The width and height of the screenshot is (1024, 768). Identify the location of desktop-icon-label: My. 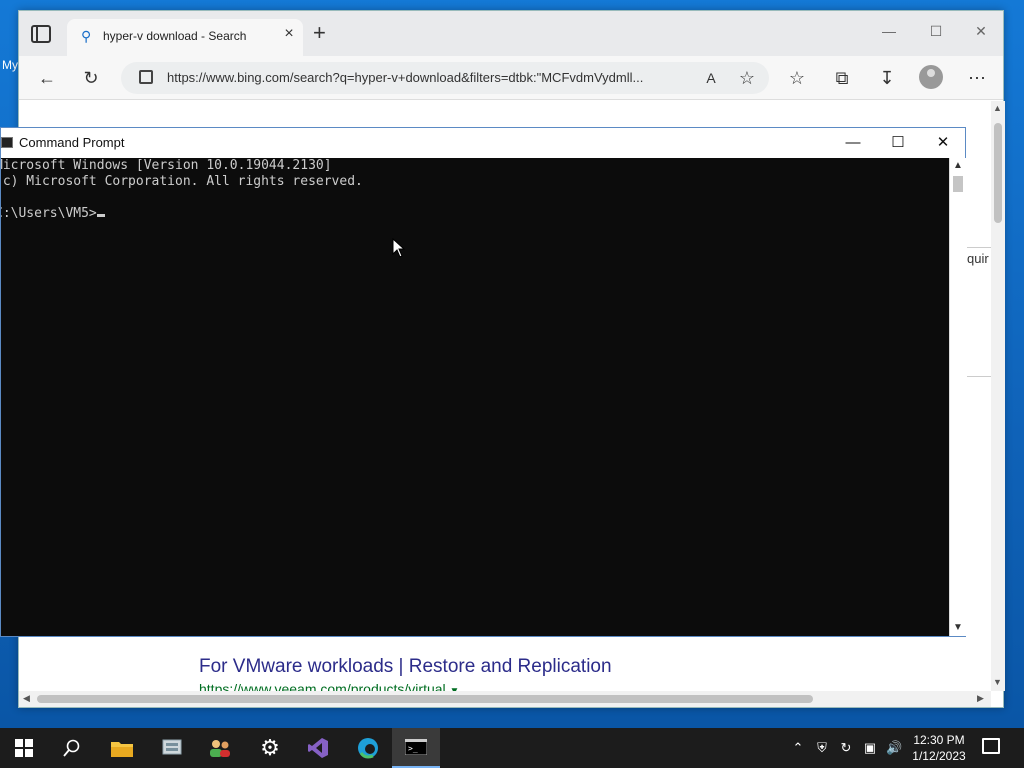
(10, 65).